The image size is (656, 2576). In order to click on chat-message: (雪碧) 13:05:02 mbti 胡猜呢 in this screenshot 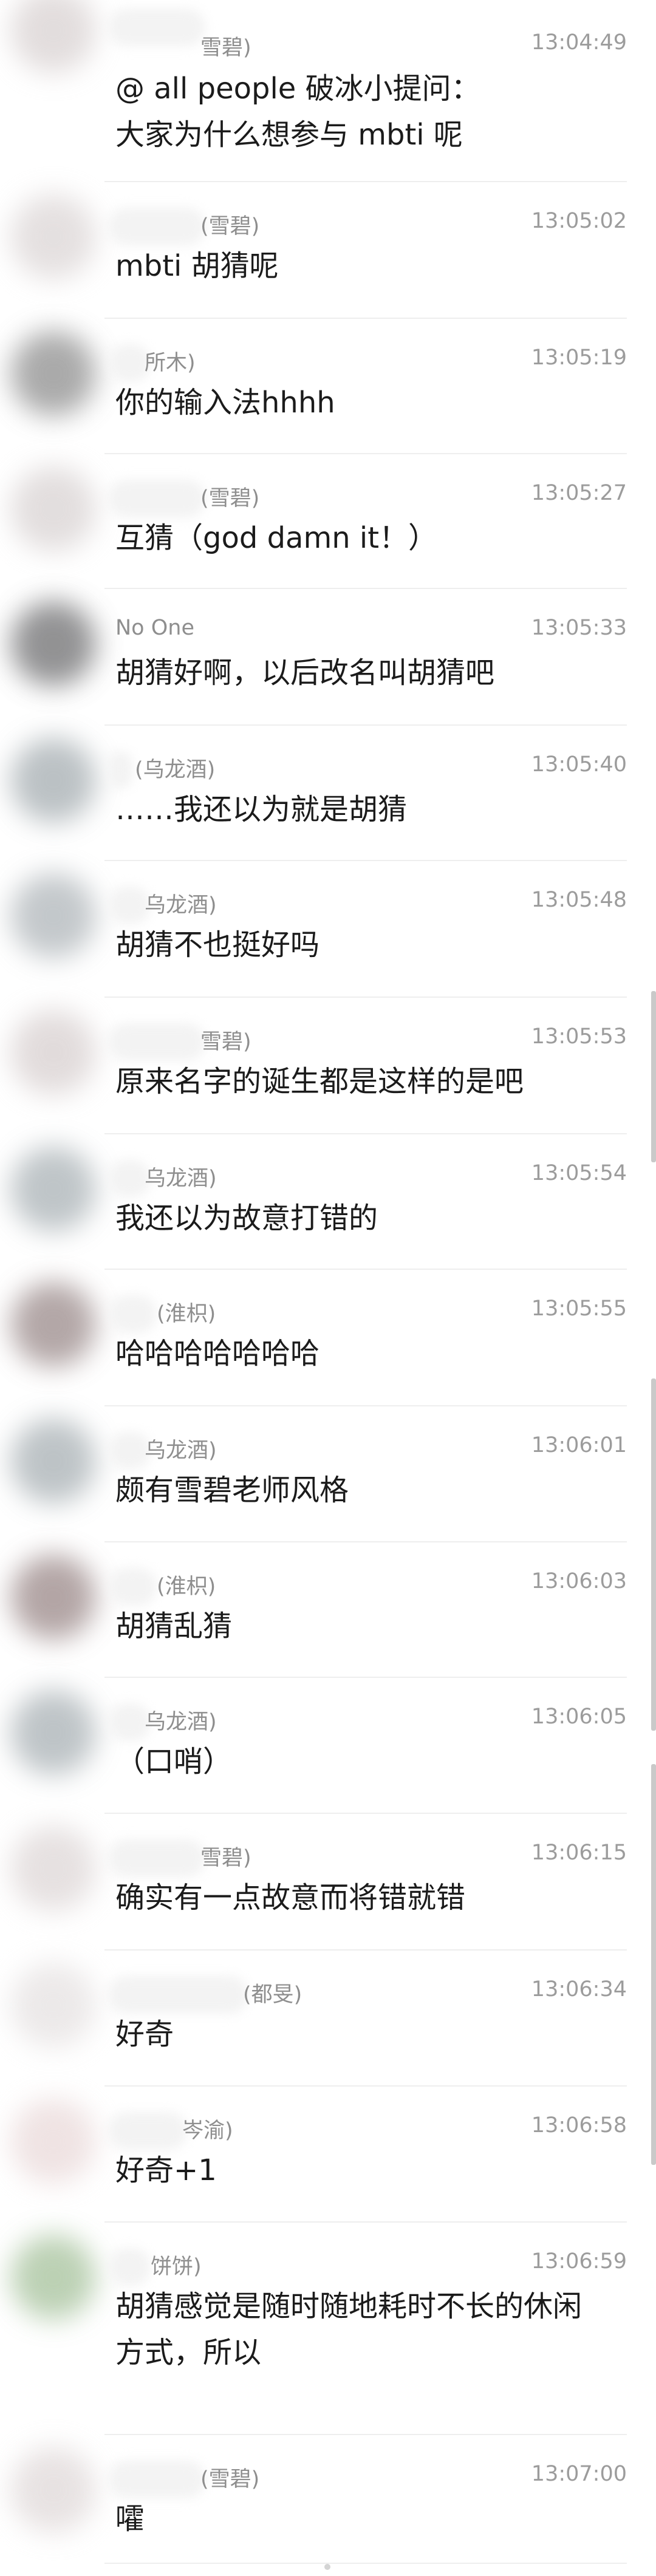, I will do `click(328, 251)`.